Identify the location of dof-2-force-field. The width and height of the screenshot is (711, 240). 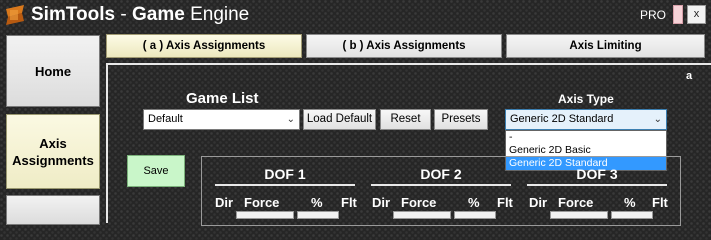
(422, 215).